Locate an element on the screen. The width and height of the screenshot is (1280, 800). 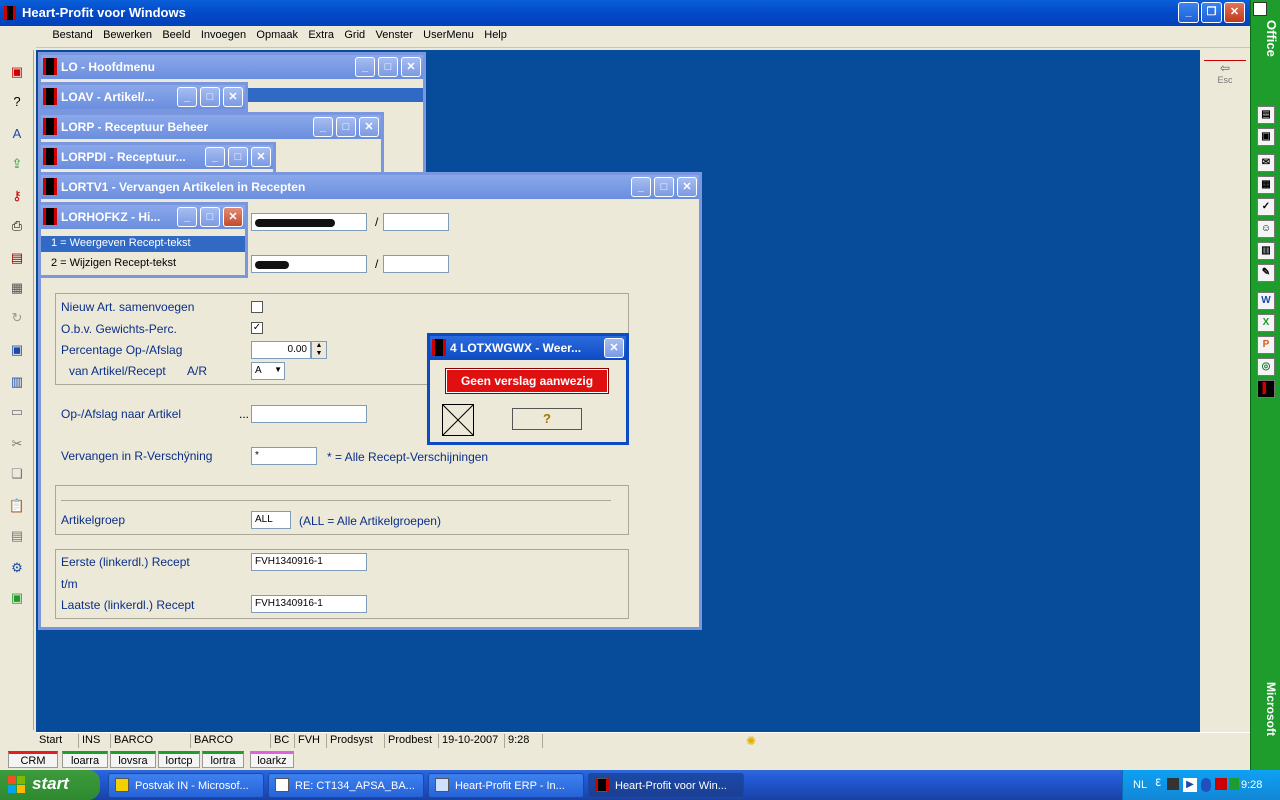
module-tab-loarra: loarra is located at coordinates (85, 759).